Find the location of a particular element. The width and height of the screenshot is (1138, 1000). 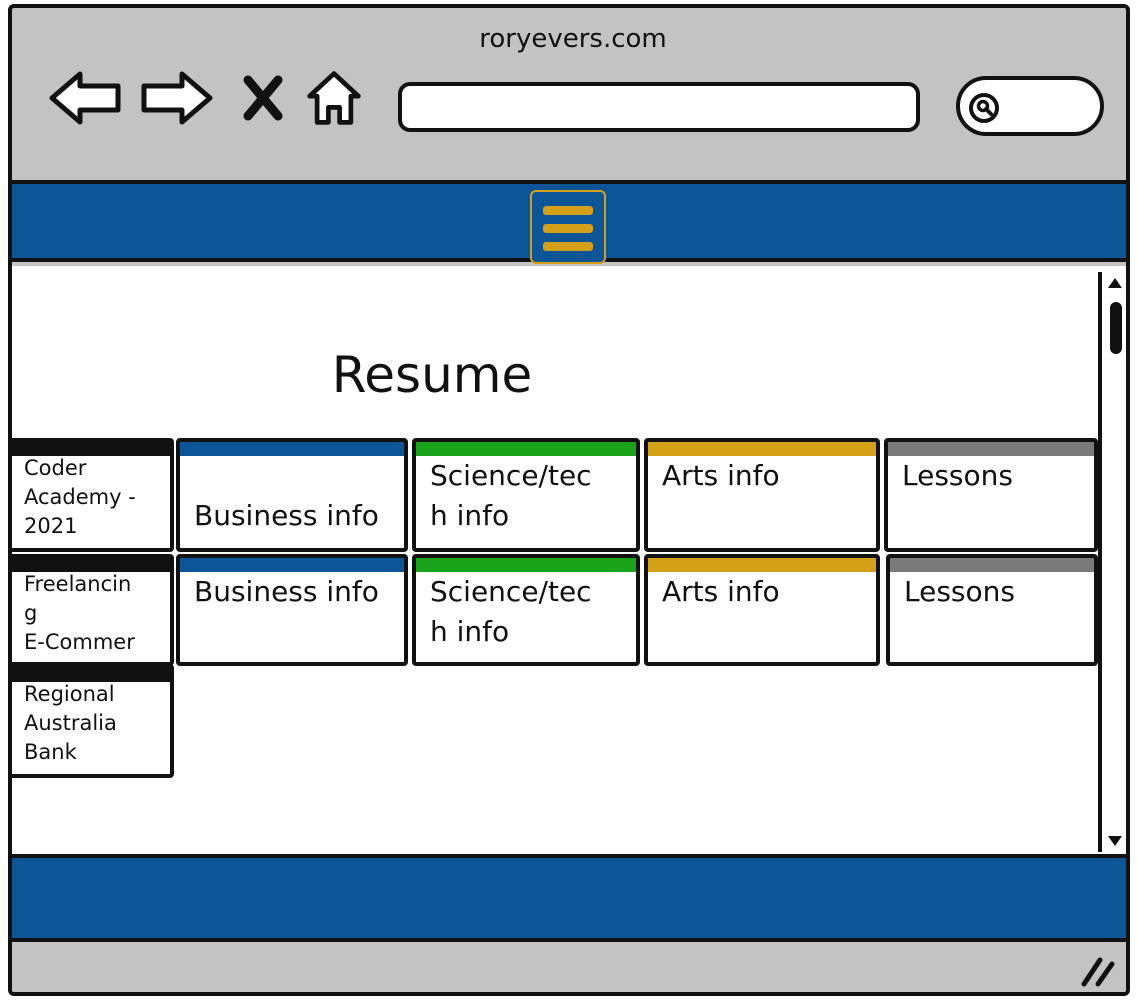

site-title: roryevers.com is located at coordinates (573, 39).